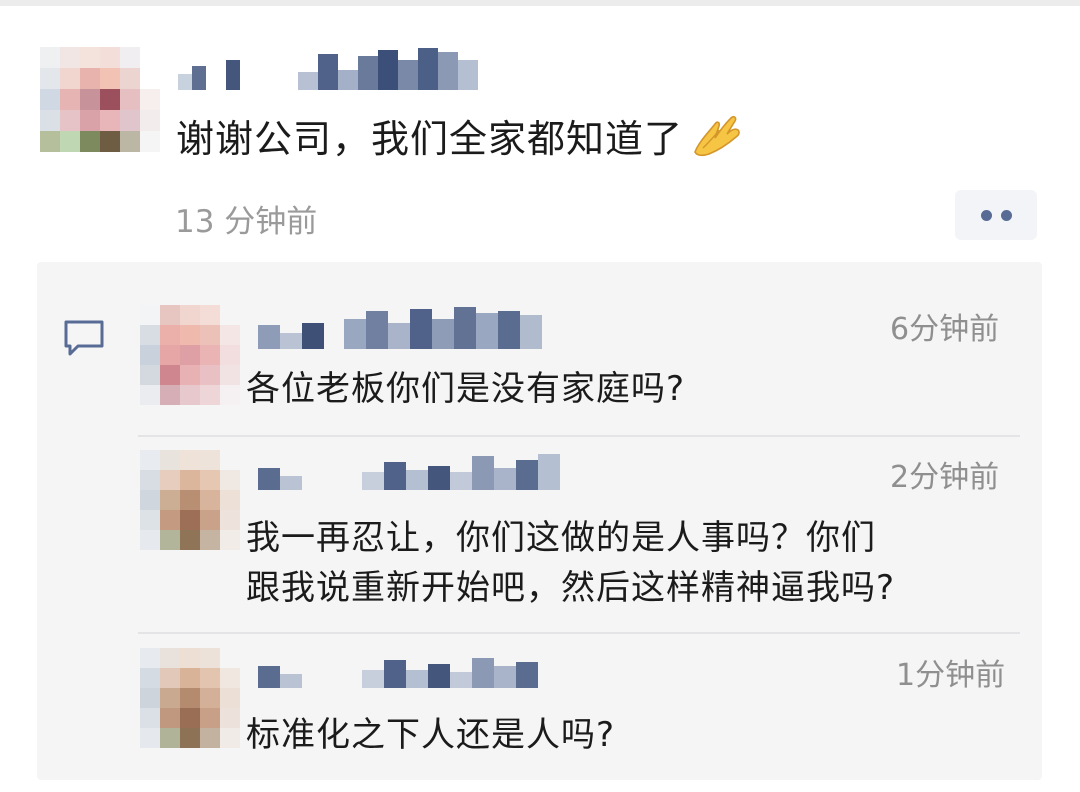  Describe the element at coordinates (84, 338) in the screenshot. I see `comment-icon` at that location.